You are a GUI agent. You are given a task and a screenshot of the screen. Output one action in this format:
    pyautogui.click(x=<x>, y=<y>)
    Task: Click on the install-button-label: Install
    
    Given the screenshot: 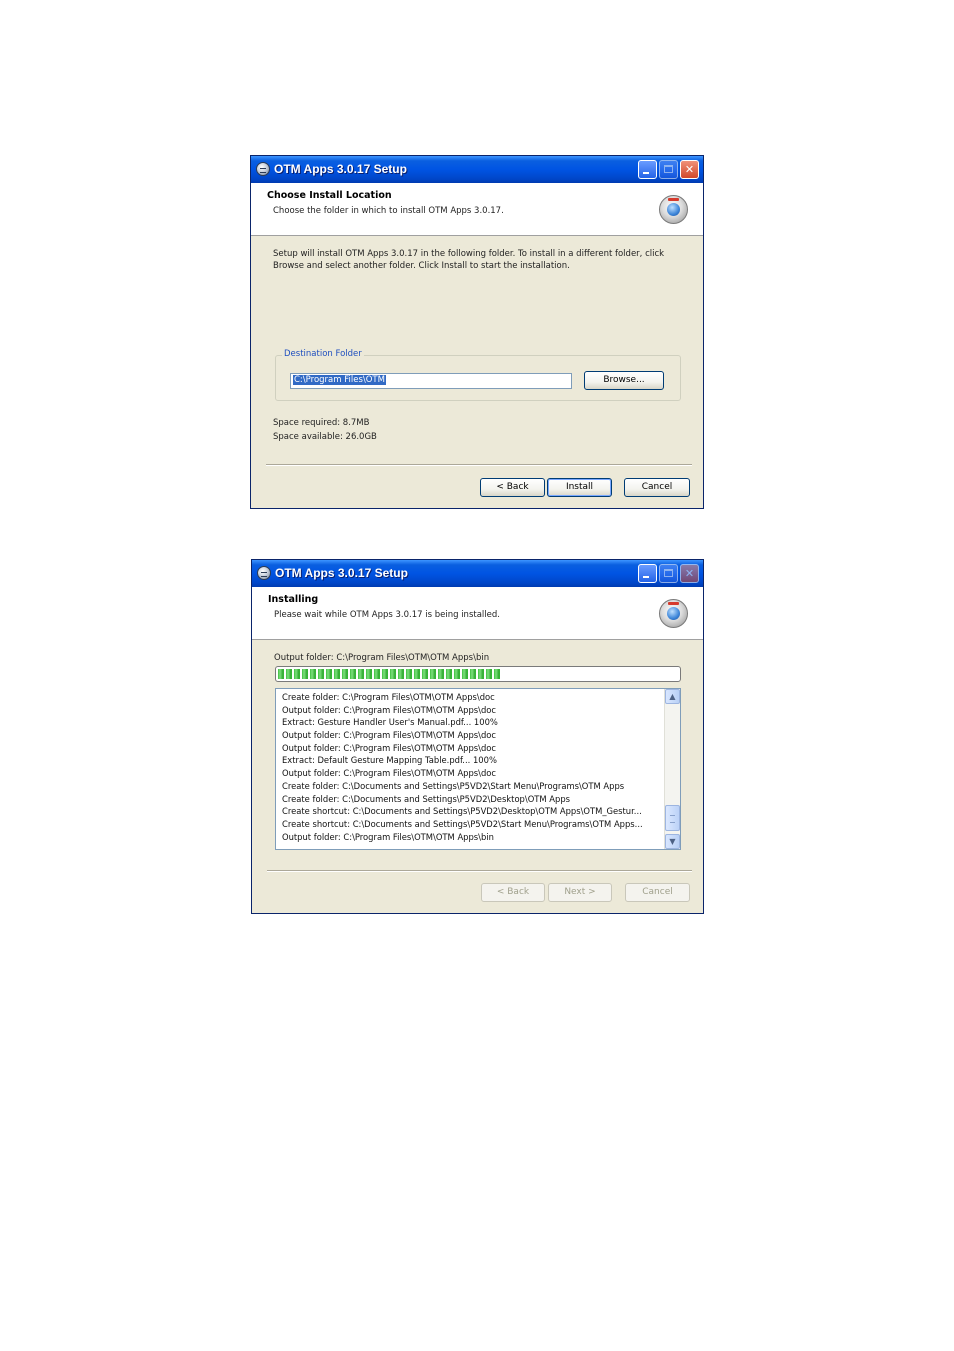 What is the action you would take?
    pyautogui.click(x=579, y=487)
    